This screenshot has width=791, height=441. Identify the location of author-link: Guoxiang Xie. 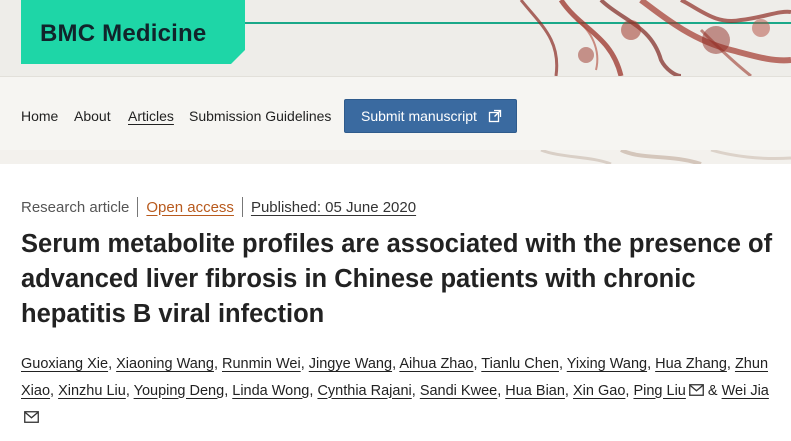
(64, 364).